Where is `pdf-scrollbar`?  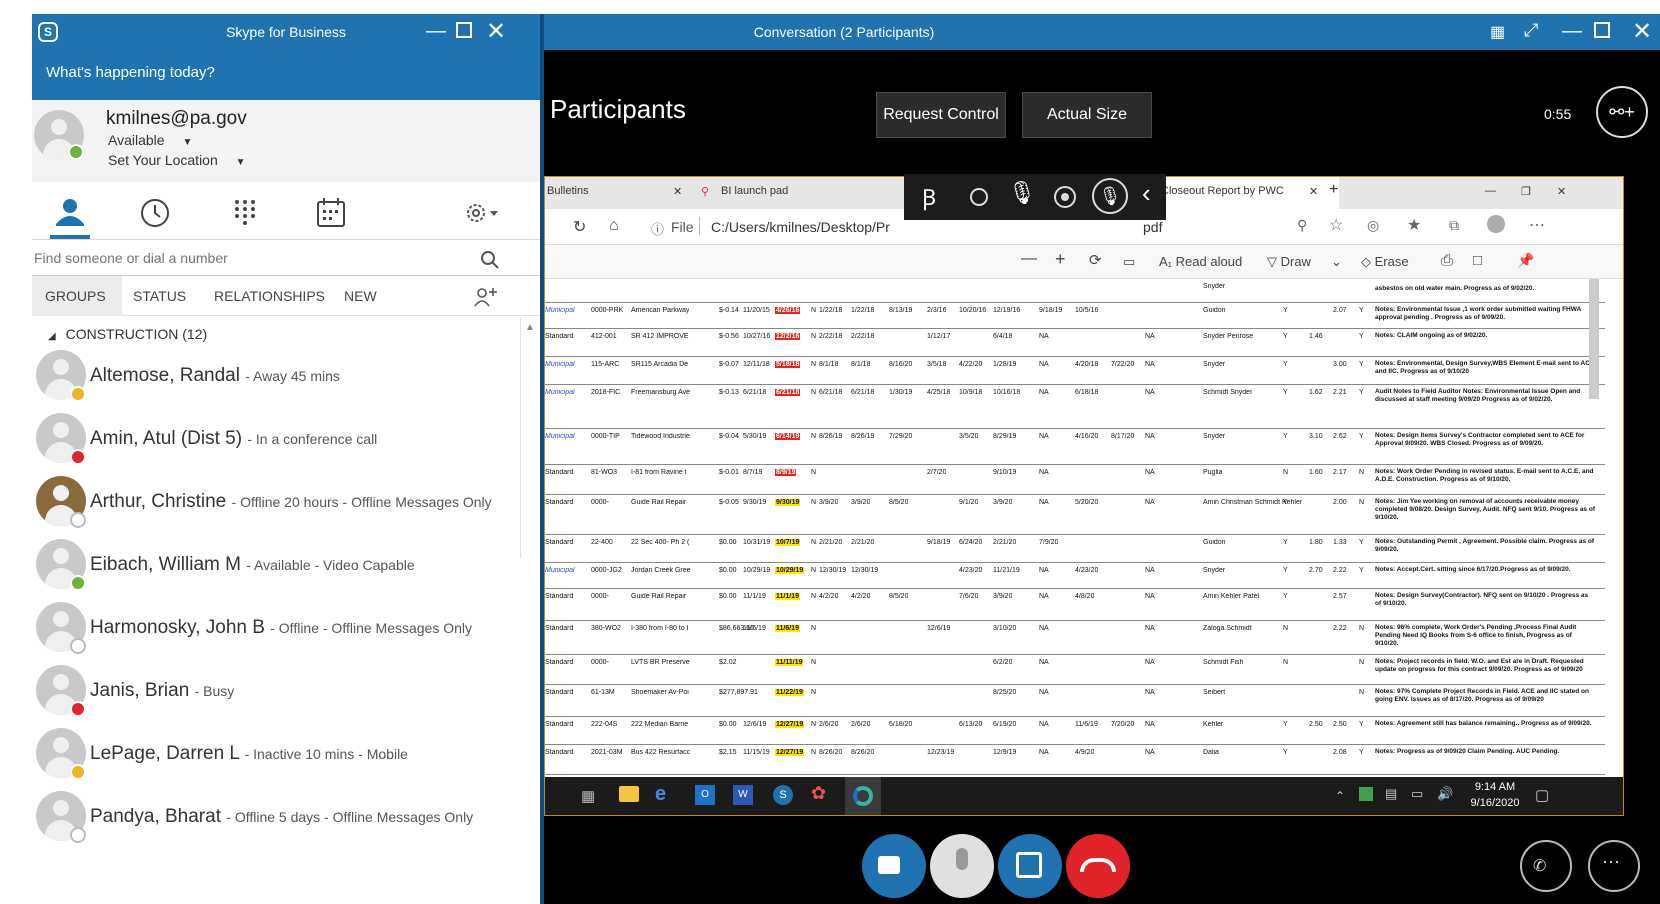 pdf-scrollbar is located at coordinates (1594, 339).